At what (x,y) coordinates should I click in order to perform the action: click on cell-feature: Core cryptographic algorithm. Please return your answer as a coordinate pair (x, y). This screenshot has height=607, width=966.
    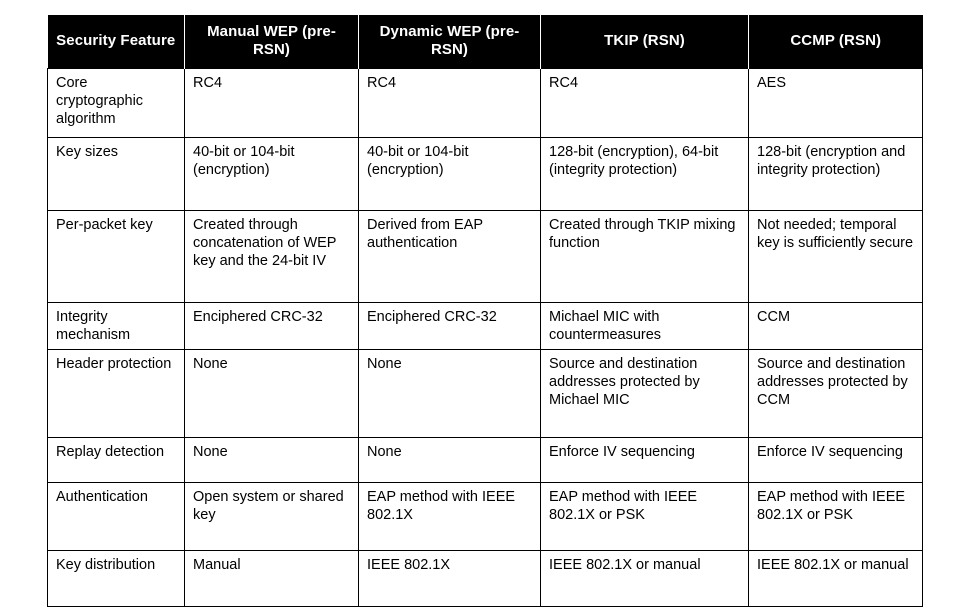
    Looking at the image, I should click on (116, 103).